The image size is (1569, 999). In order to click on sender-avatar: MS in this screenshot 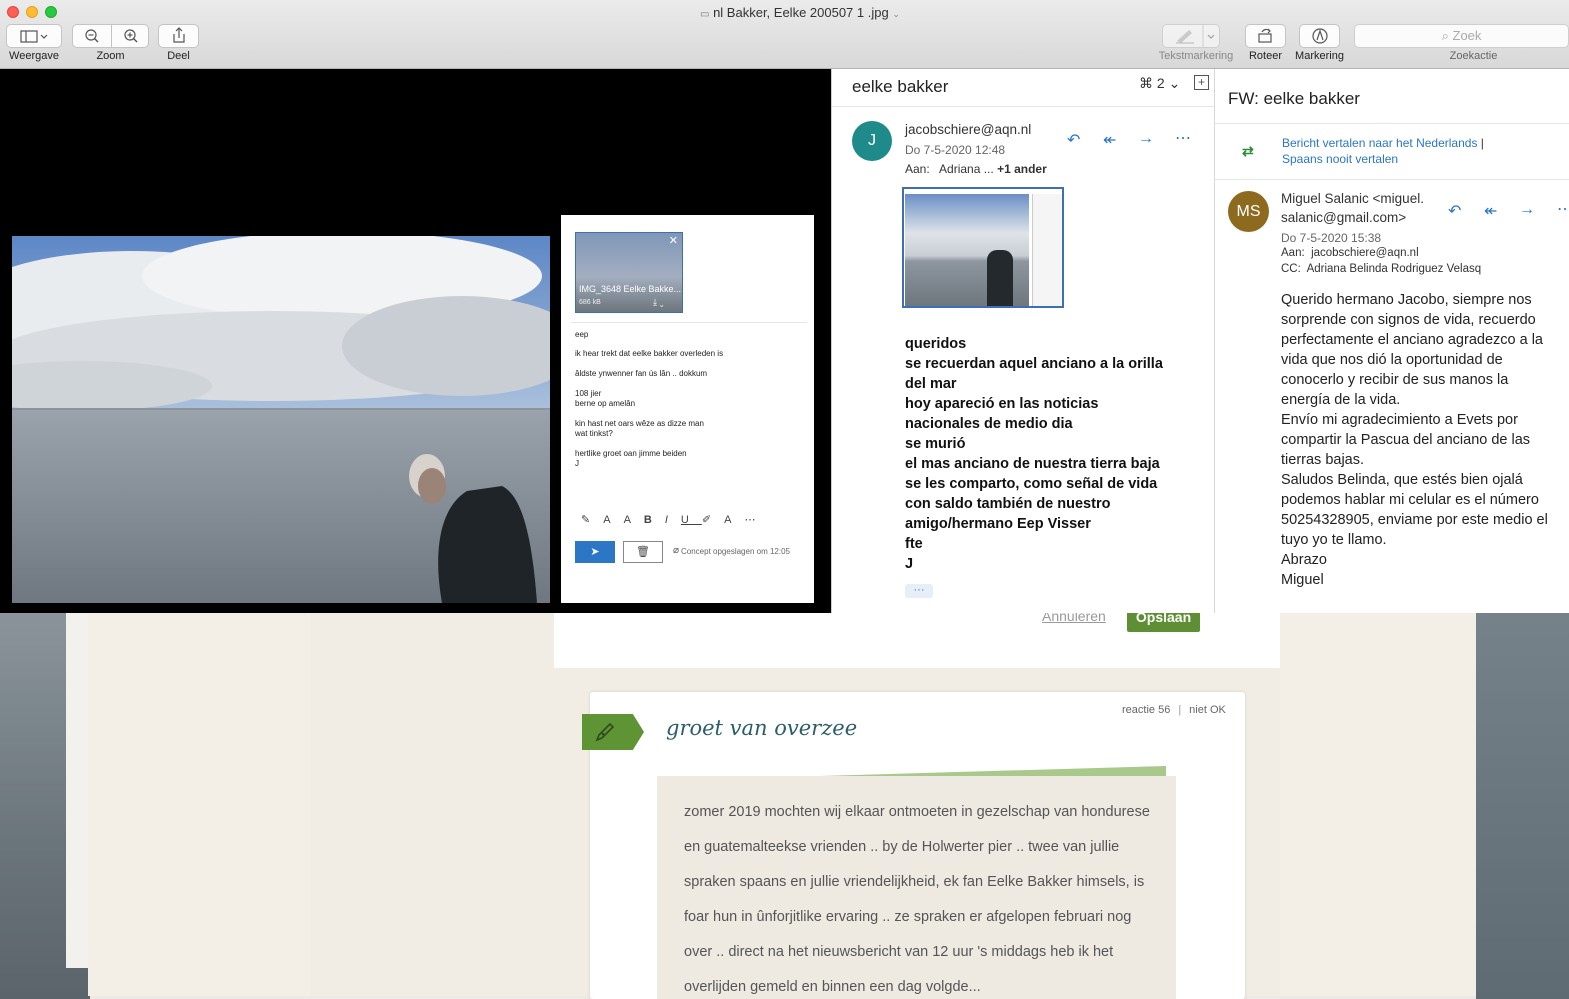, I will do `click(1248, 211)`.